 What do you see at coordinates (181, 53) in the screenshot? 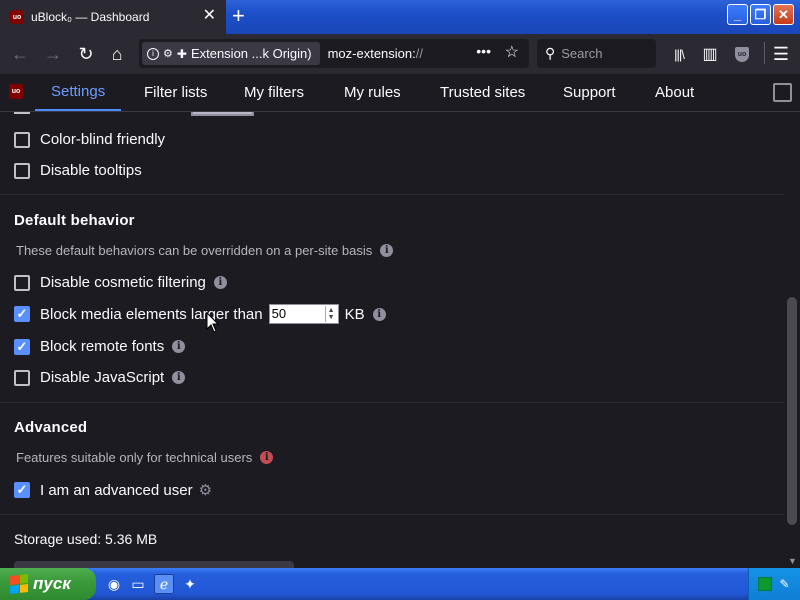
I see `extension-puzzle-icon: ✚` at bounding box center [181, 53].